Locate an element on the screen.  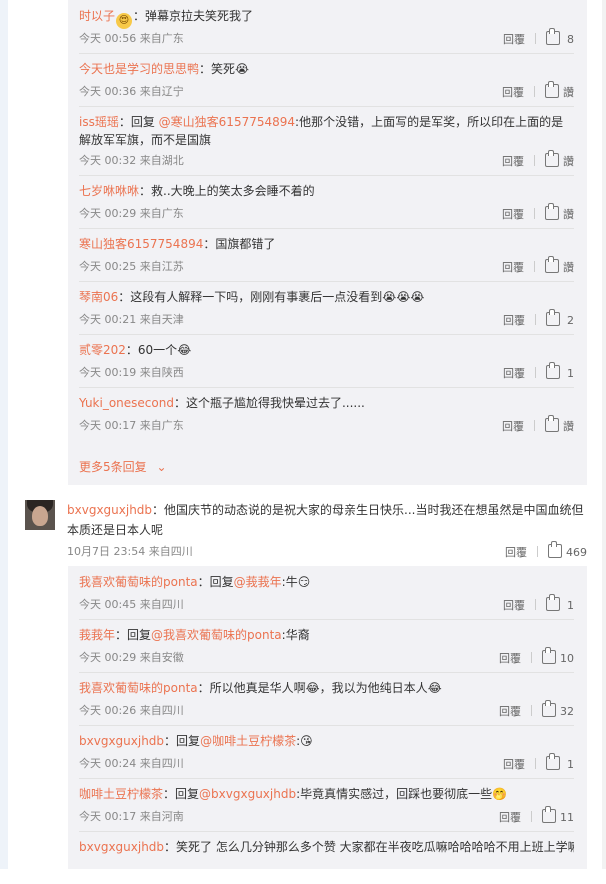
reply-actions: 回覆 11 is located at coordinates (536, 816).